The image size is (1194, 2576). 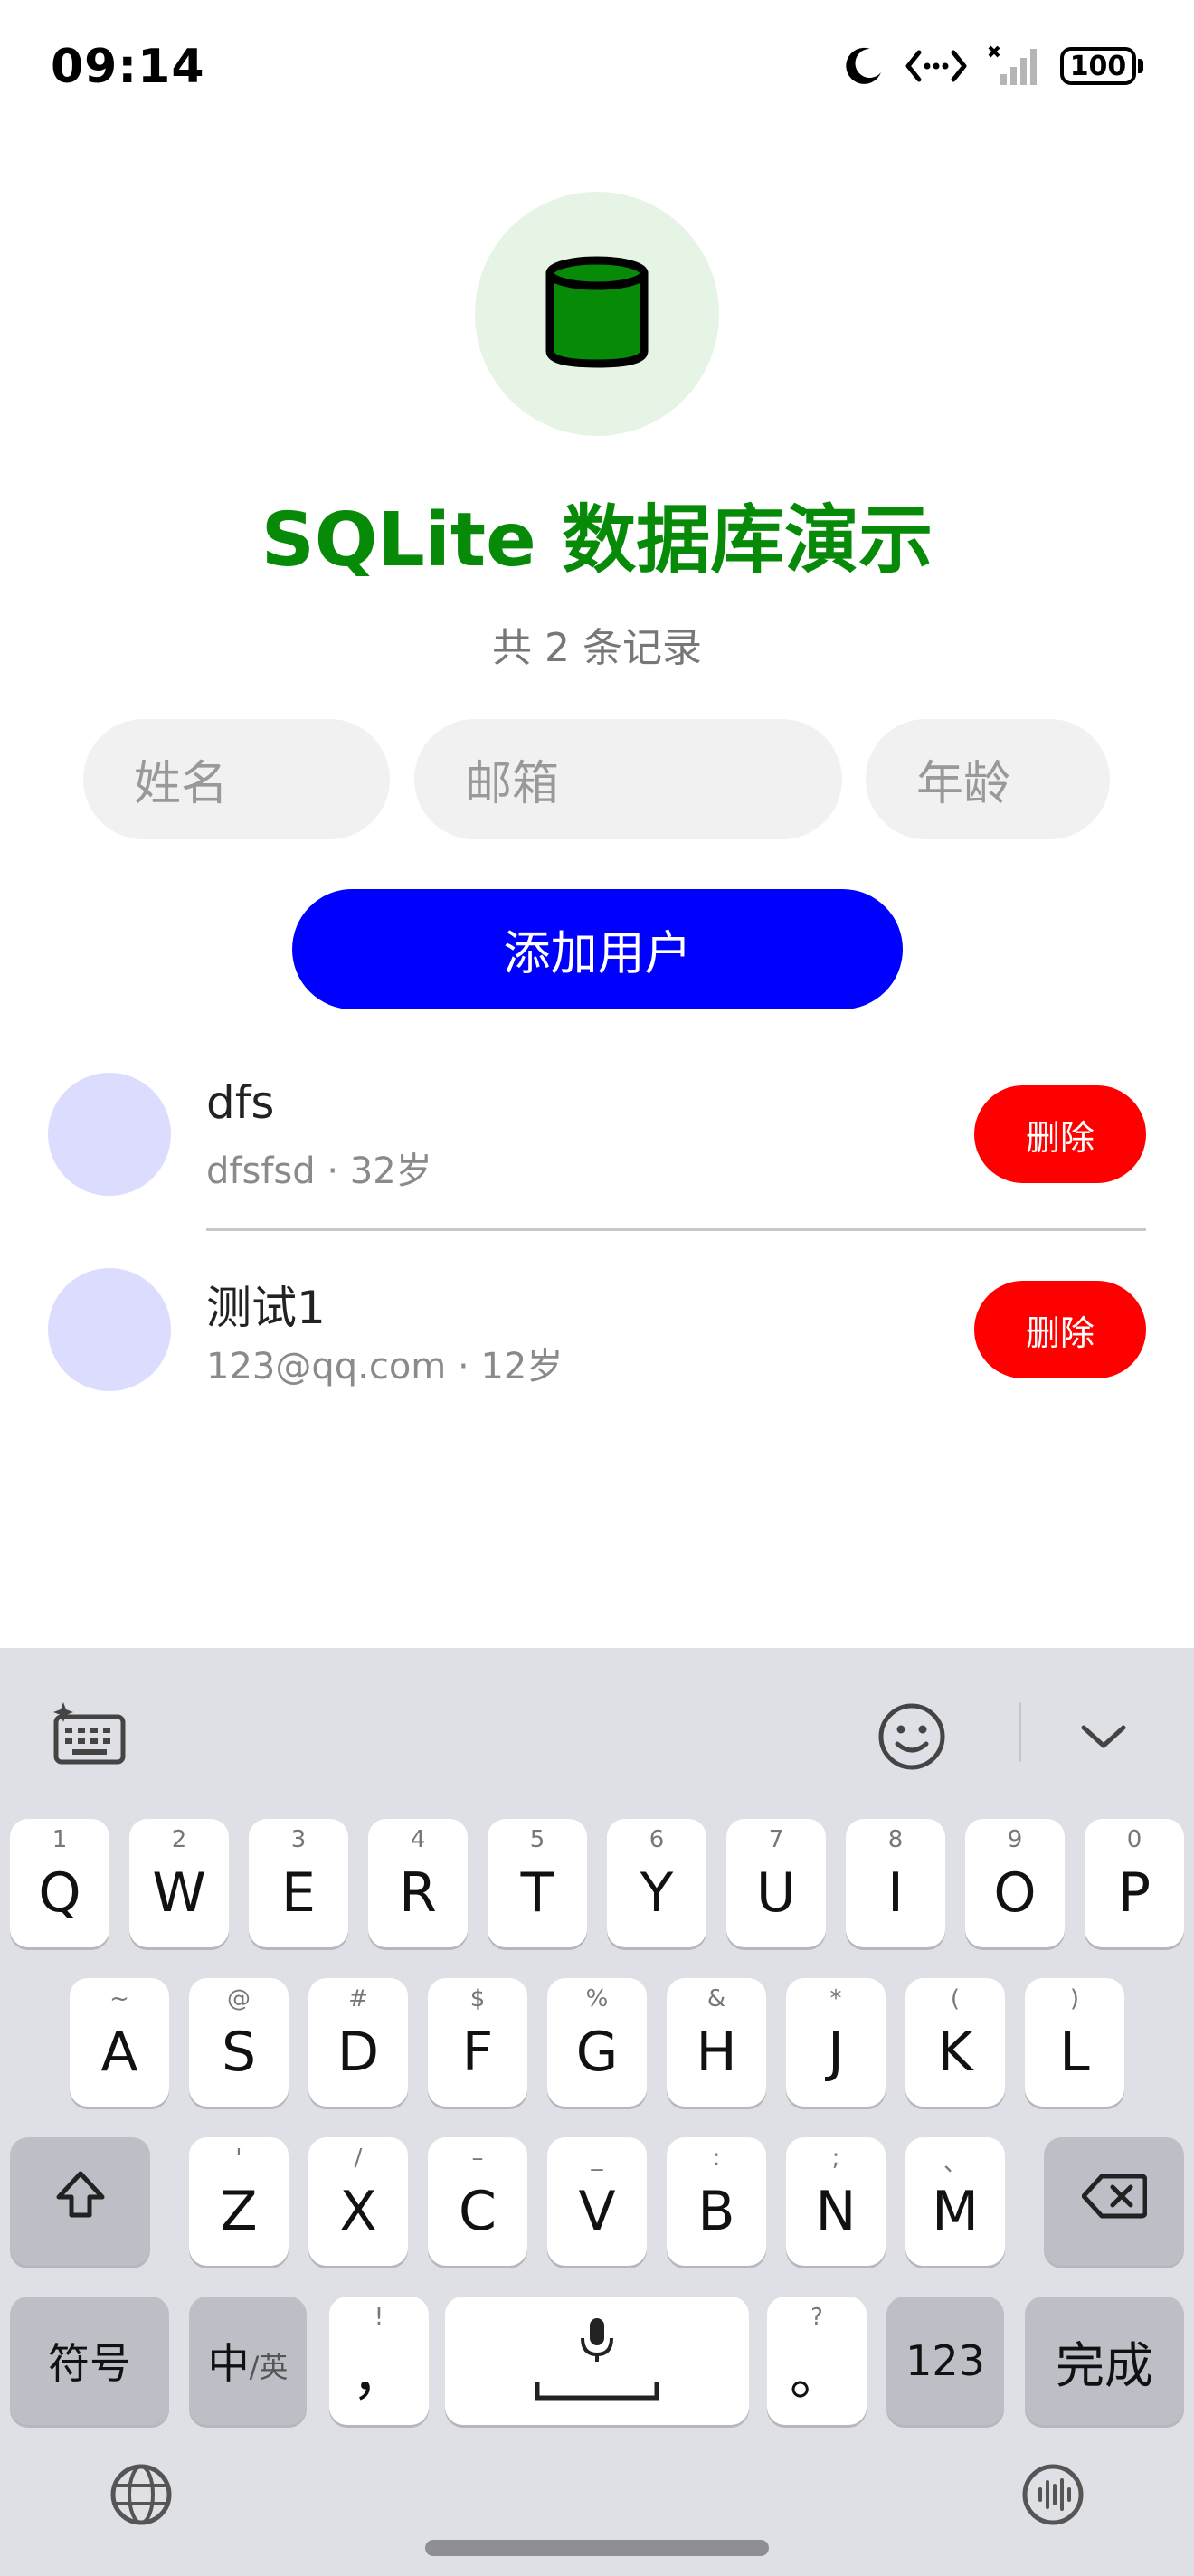 I want to click on key-p: 0P, so click(x=1134, y=1883).